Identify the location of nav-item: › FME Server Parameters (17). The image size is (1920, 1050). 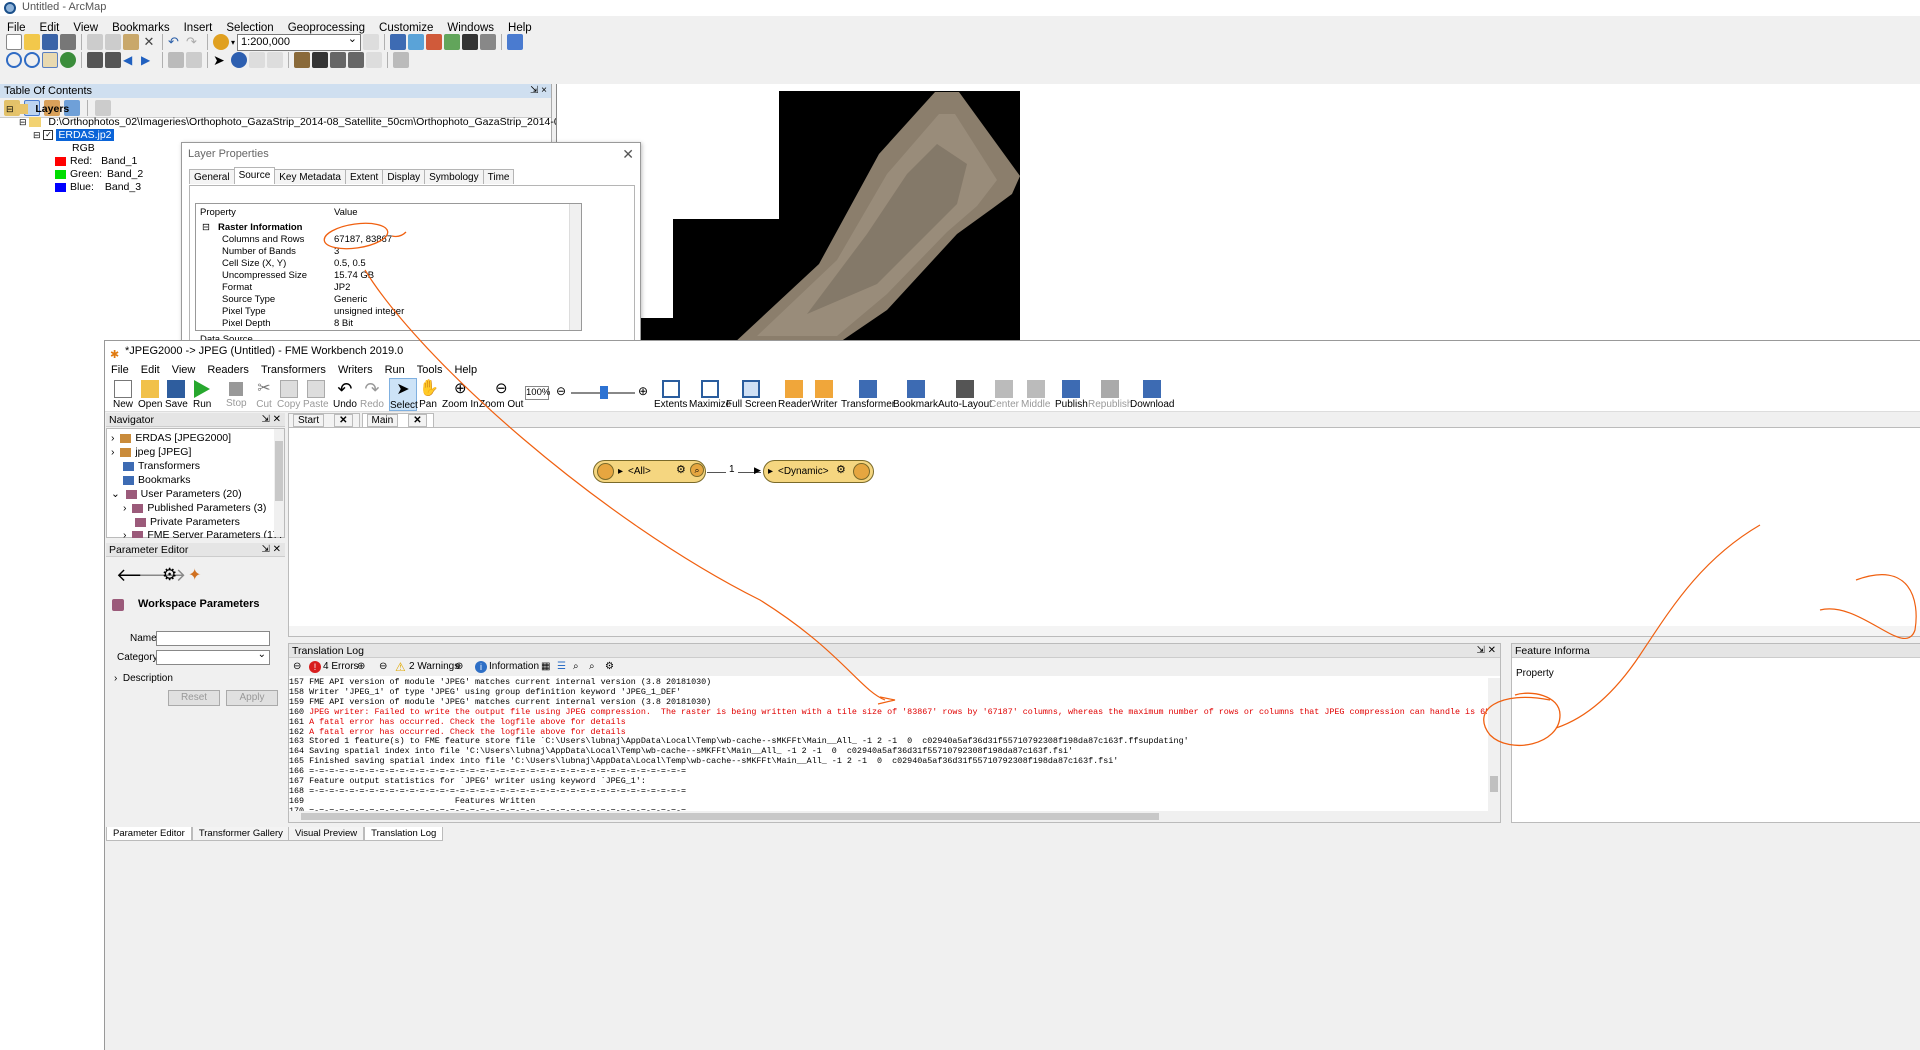
(202, 533).